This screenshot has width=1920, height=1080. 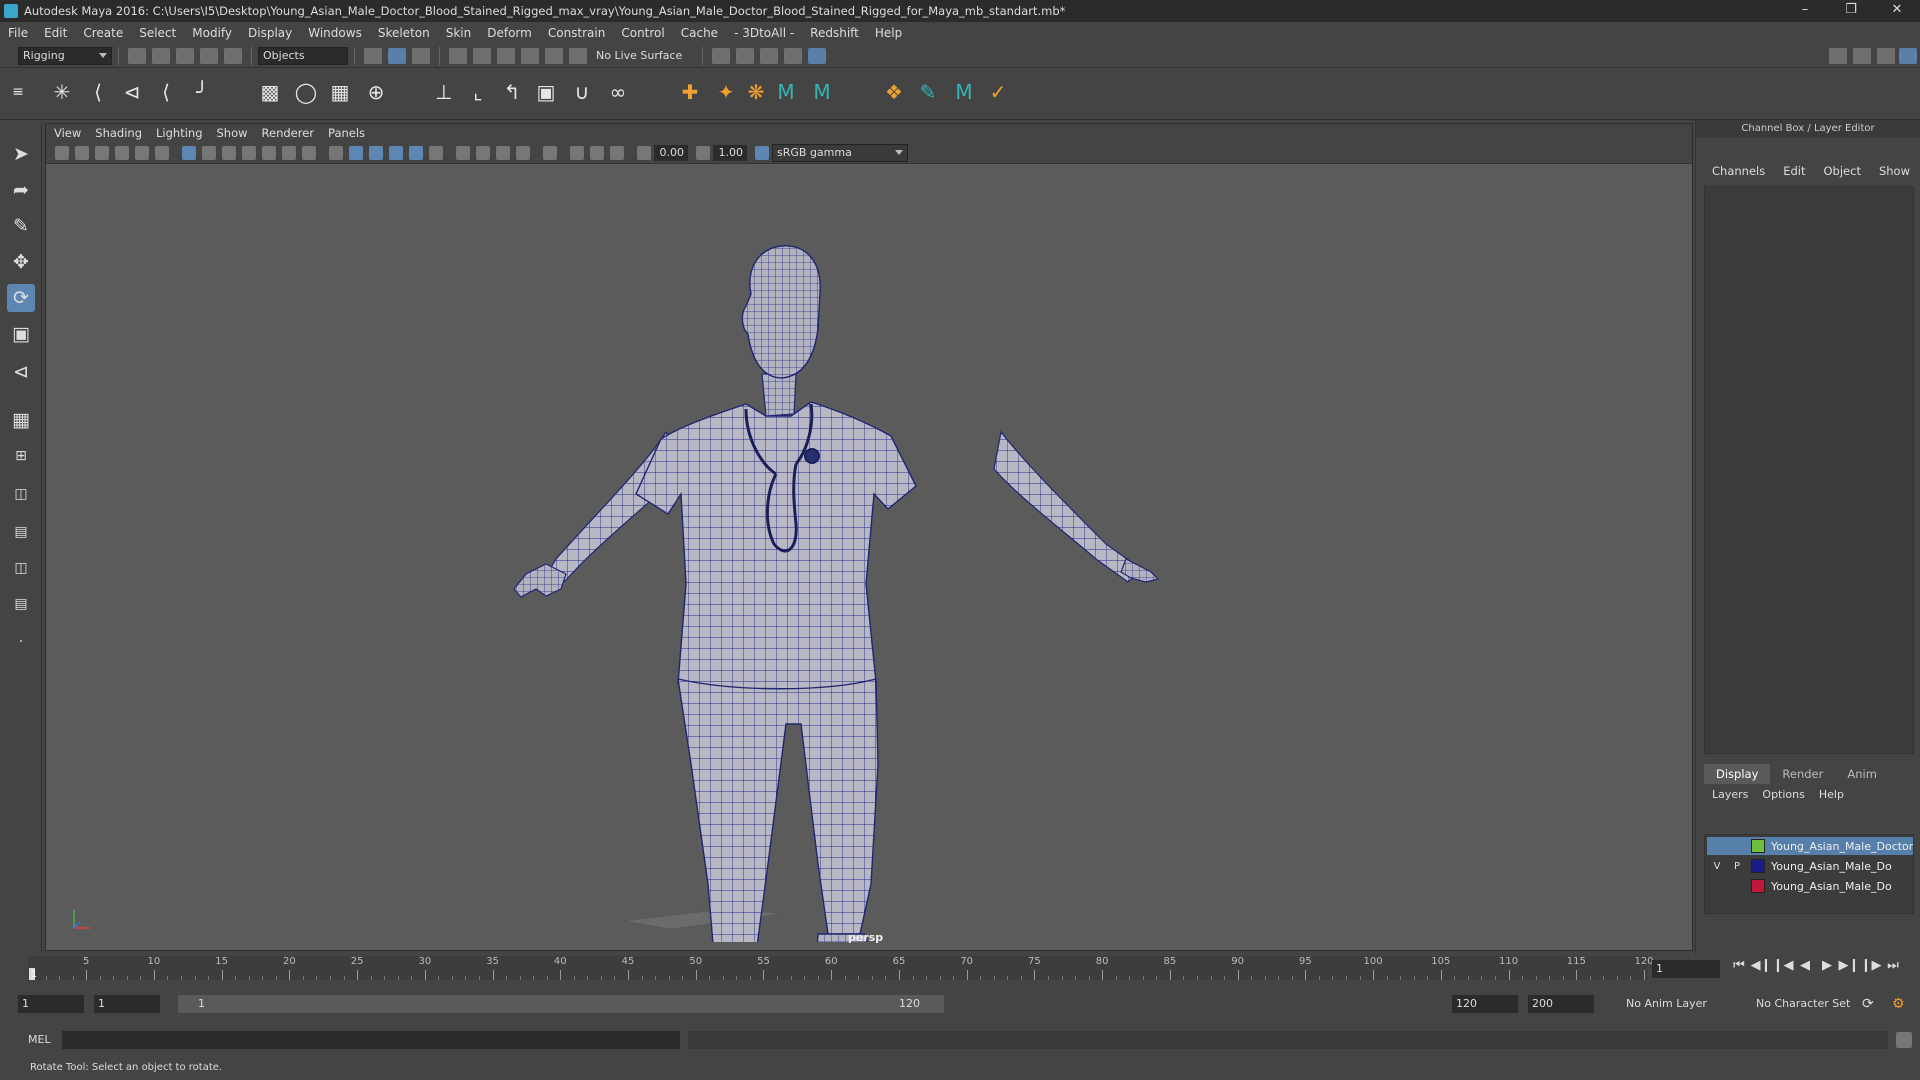 What do you see at coordinates (371, 1040) in the screenshot?
I see `command-input` at bounding box center [371, 1040].